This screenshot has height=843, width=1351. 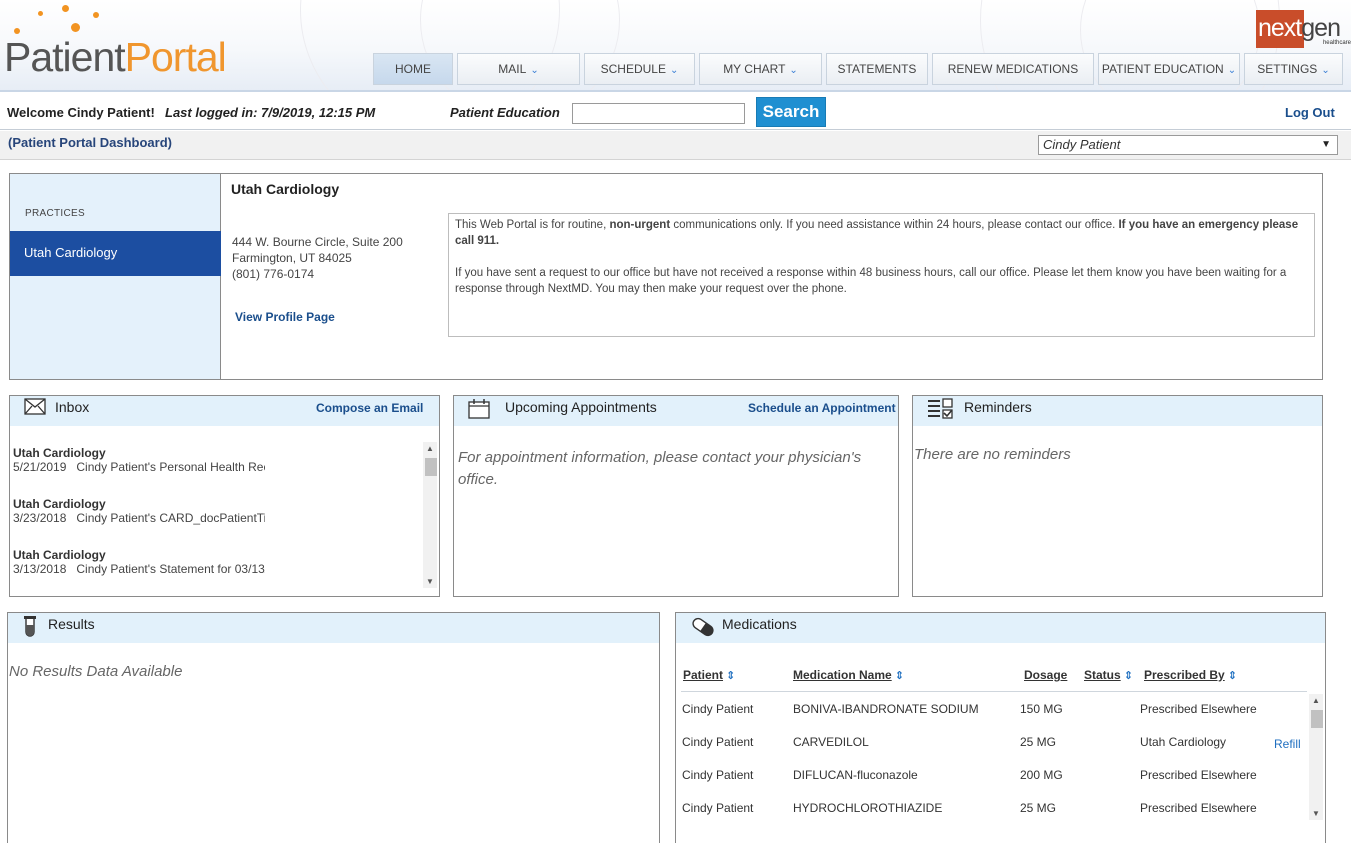 What do you see at coordinates (30, 626) in the screenshot?
I see `test-tube-icon` at bounding box center [30, 626].